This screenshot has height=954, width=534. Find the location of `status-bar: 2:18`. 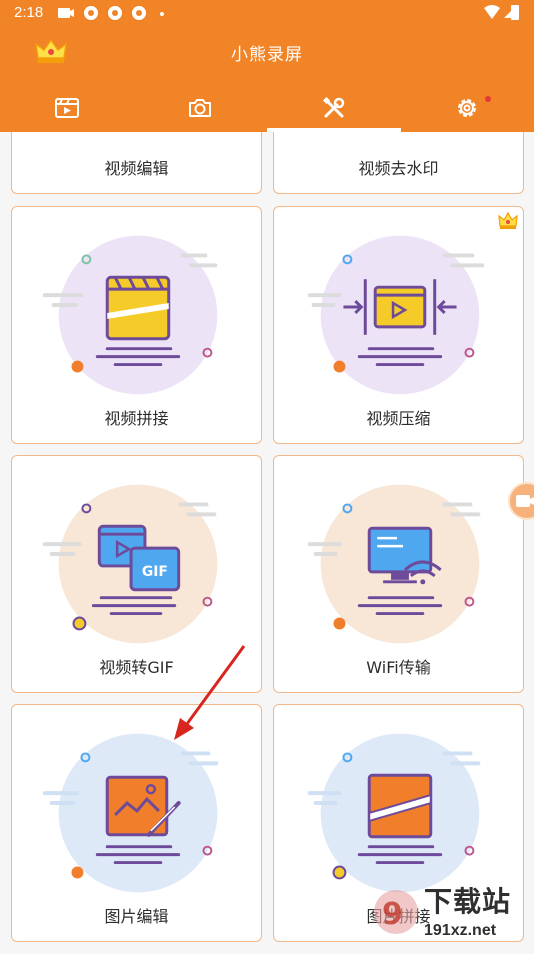

status-bar: 2:18 is located at coordinates (267, 13).